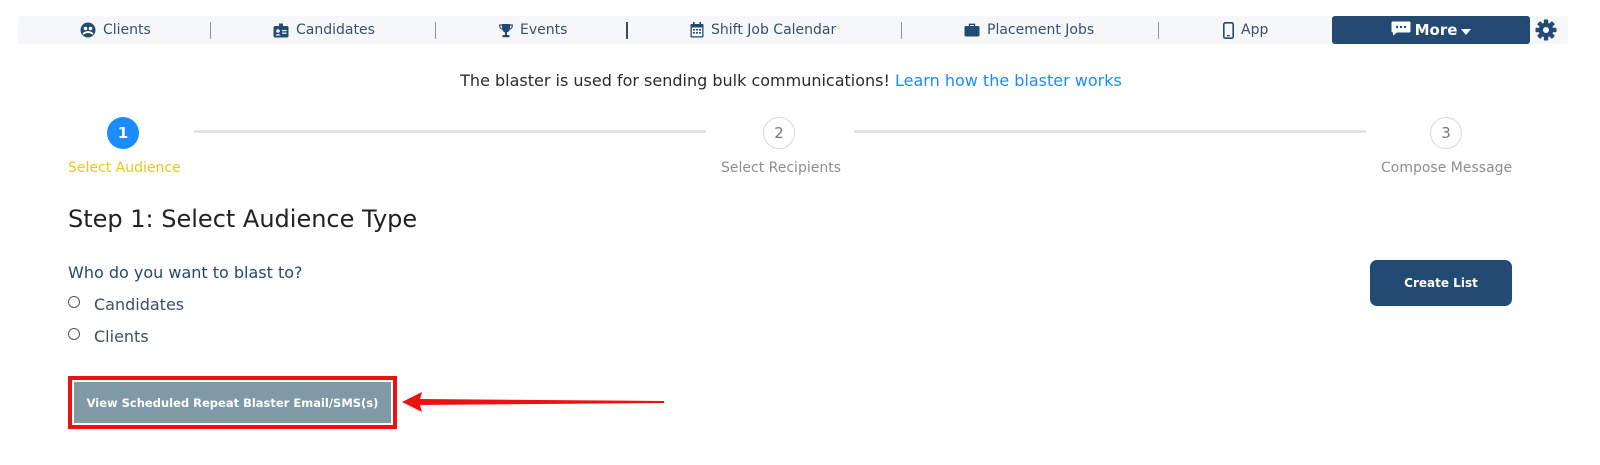 This screenshot has height=465, width=1600. What do you see at coordinates (1466, 30) in the screenshot?
I see `caret-down-icon` at bounding box center [1466, 30].